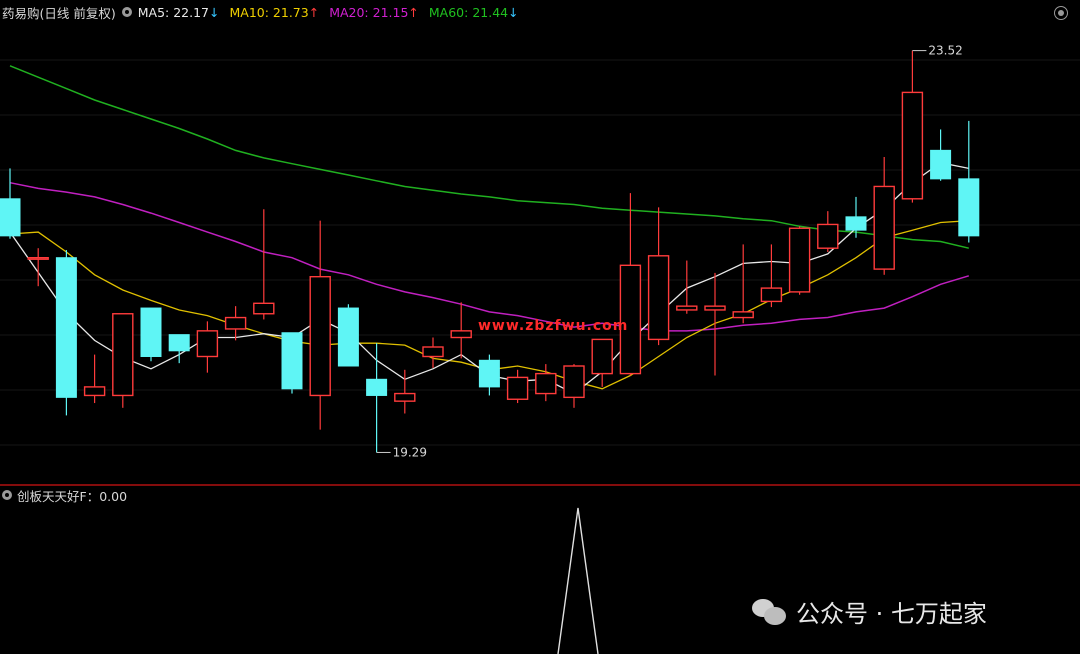  Describe the element at coordinates (374, 12) in the screenshot. I see `ma20-legend: MA20: 21.15↑` at that location.